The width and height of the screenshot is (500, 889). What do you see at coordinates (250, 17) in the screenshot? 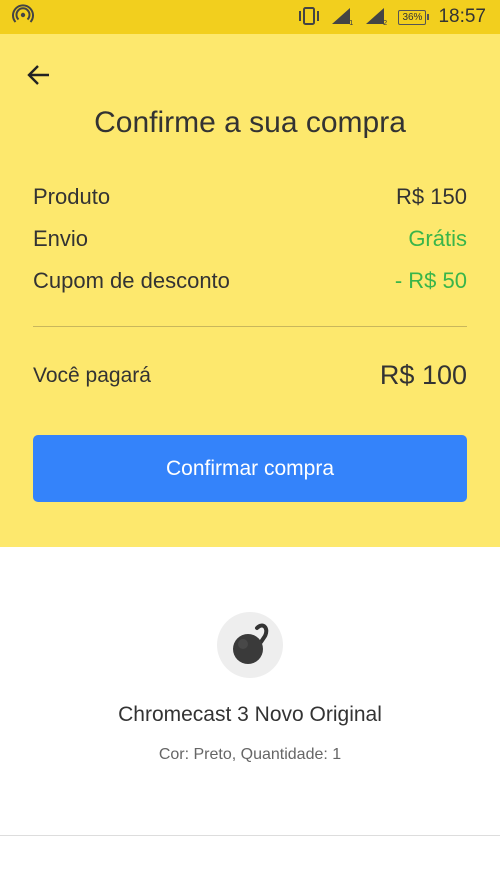
I see `status-bar: 1 2 36% 18:57` at bounding box center [250, 17].